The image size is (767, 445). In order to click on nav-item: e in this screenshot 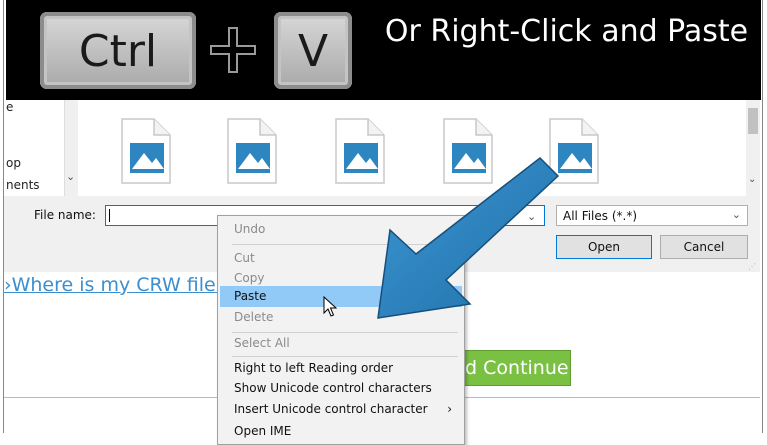, I will do `click(9, 107)`.